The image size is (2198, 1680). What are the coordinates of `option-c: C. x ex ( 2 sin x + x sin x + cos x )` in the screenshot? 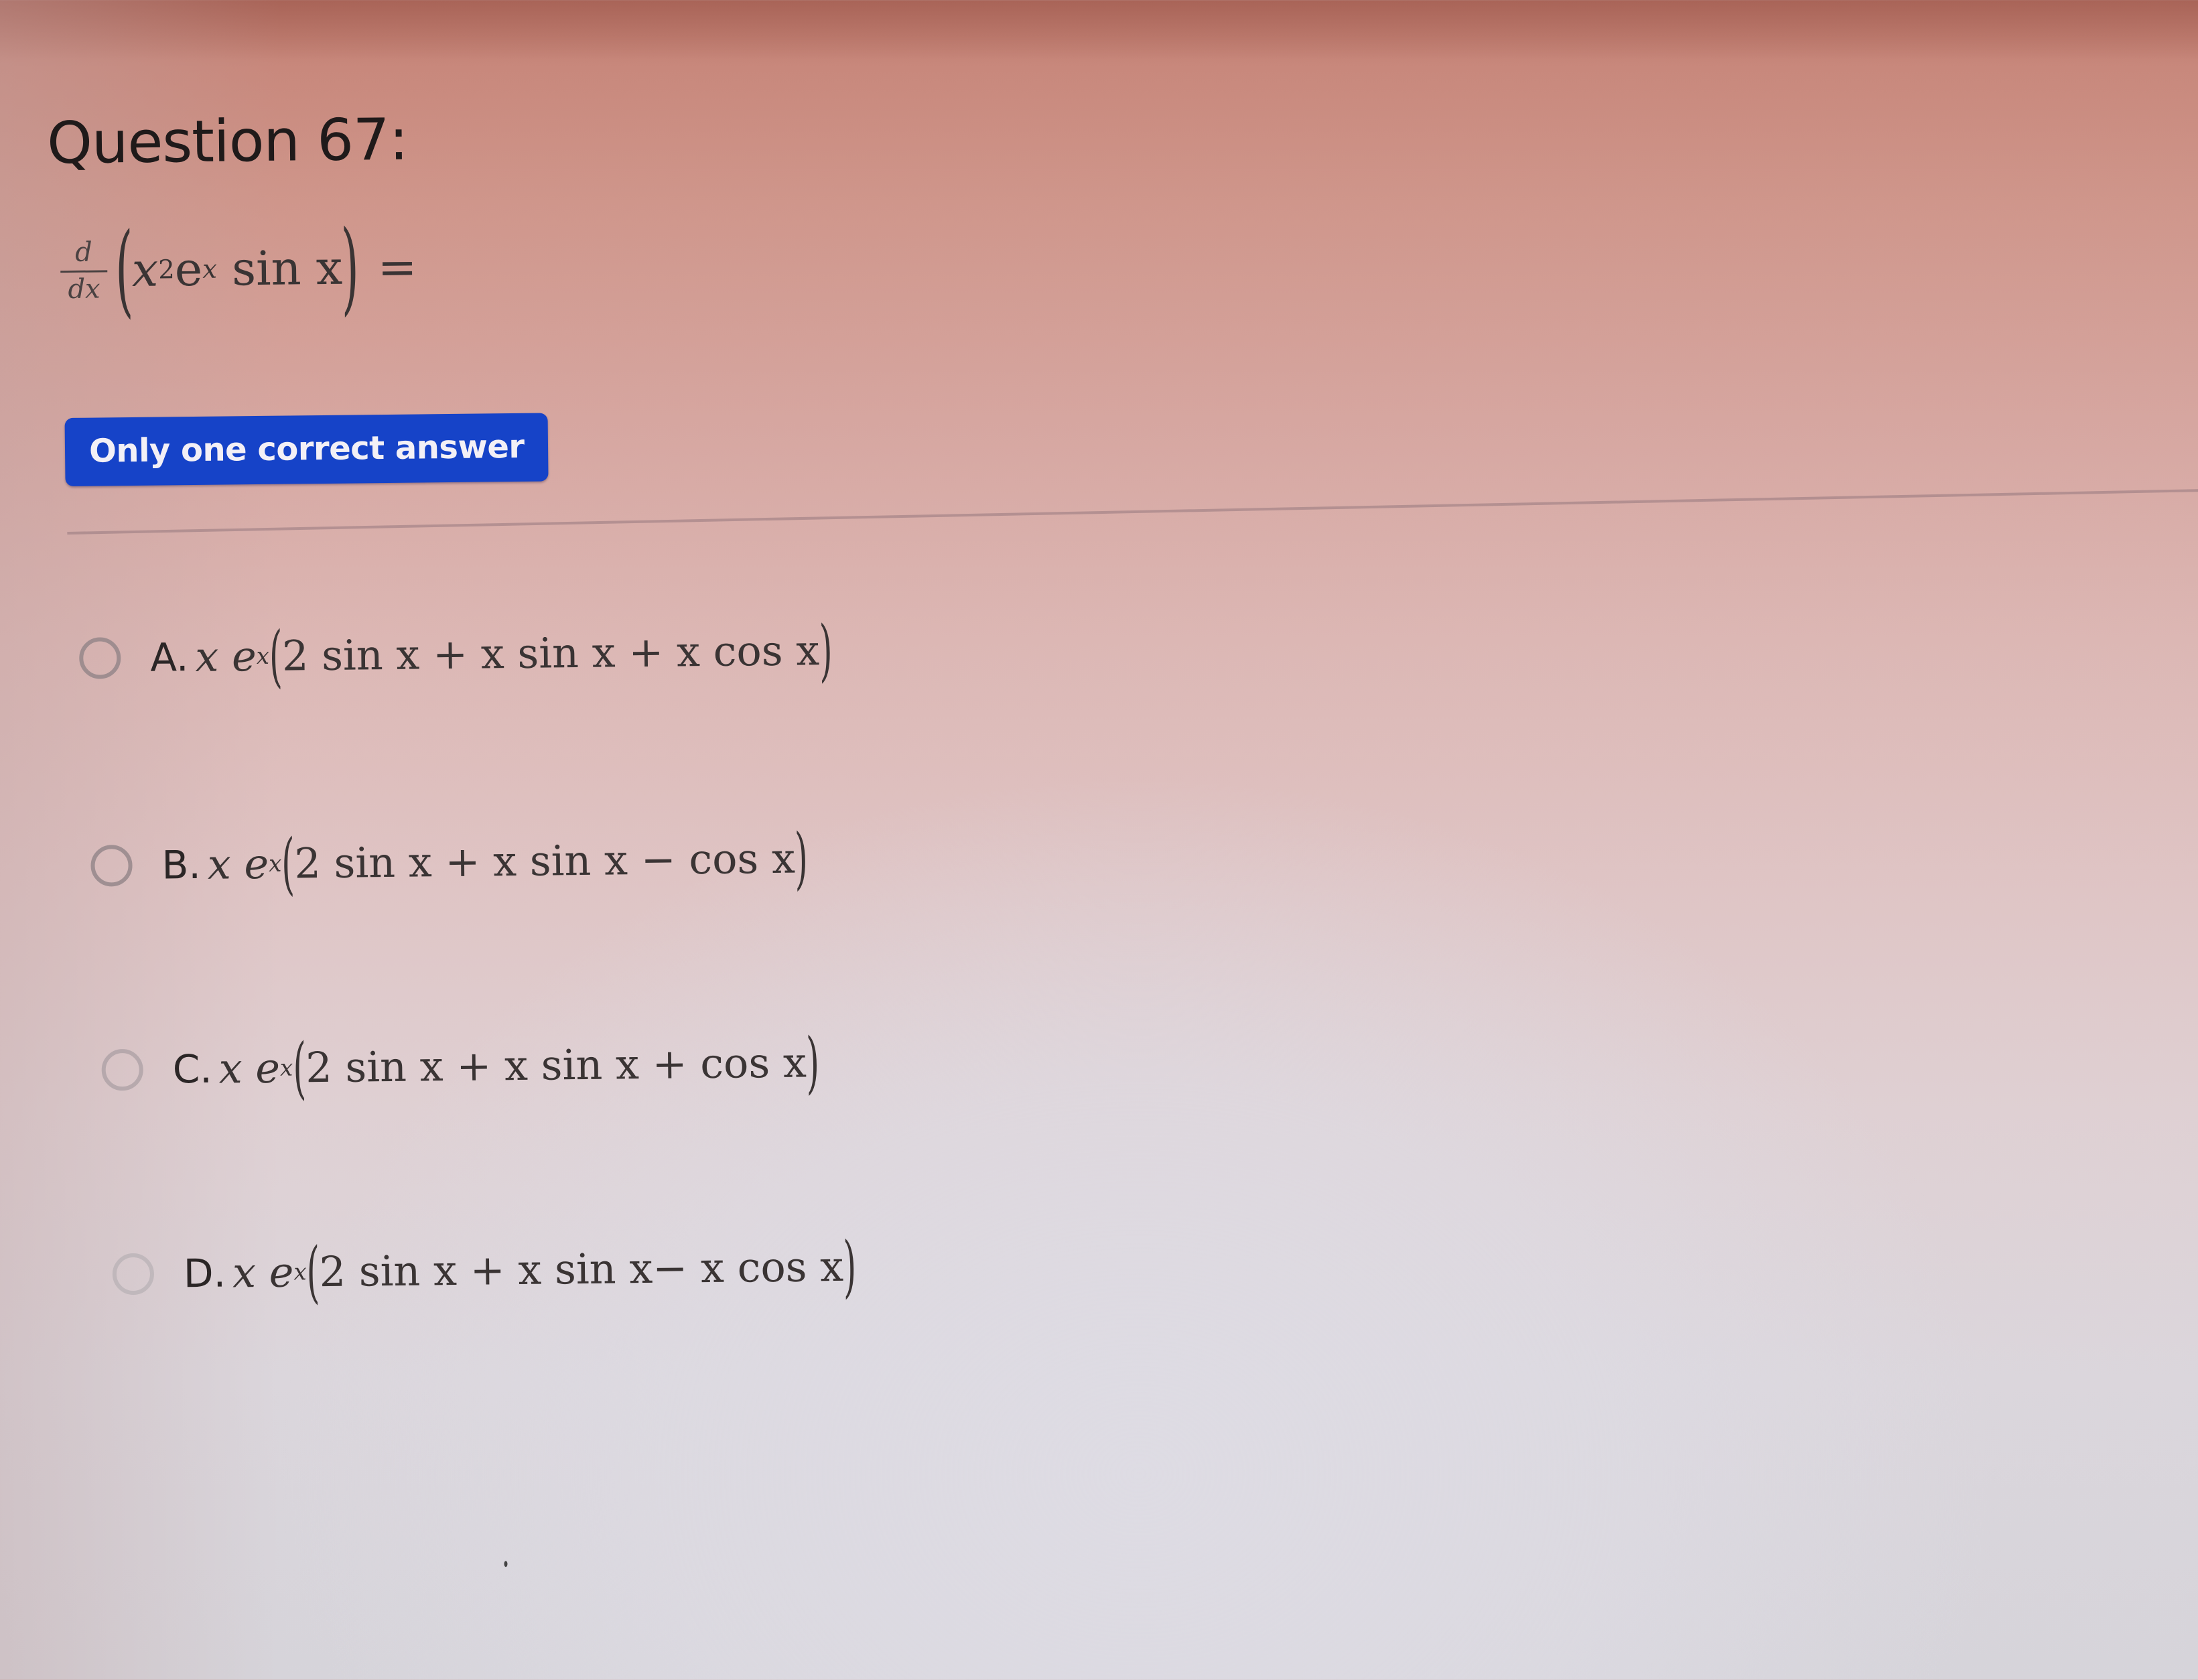 It's located at (460, 1066).